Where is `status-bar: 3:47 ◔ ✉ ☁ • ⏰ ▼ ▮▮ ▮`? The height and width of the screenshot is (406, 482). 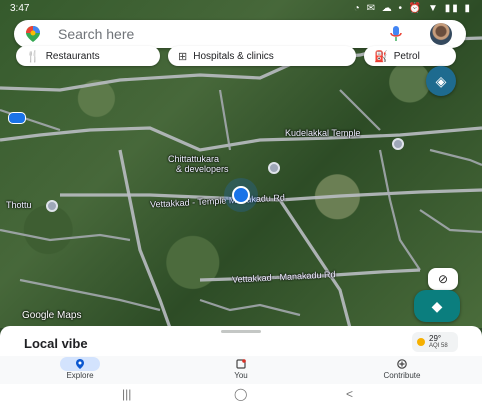 status-bar: 3:47 ◔ ✉ ☁ • ⏰ ▼ ▮▮ ▮ is located at coordinates (241, 9).